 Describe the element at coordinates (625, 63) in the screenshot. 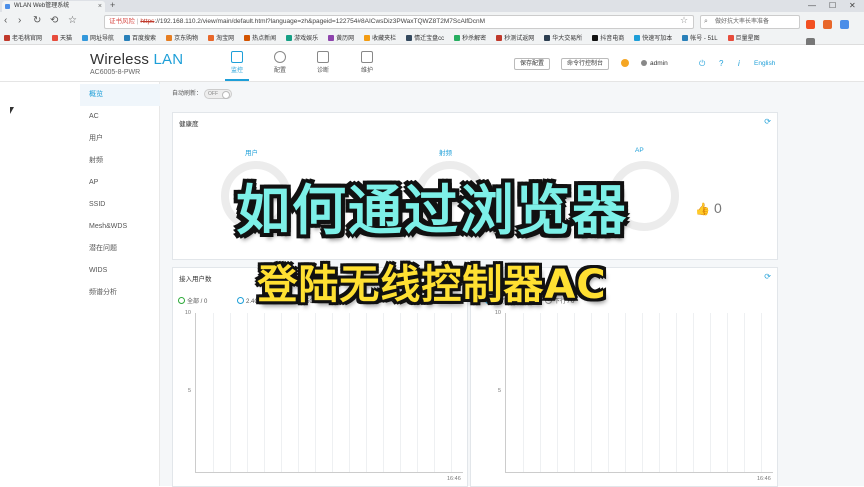

I see `alarm-icon` at that location.